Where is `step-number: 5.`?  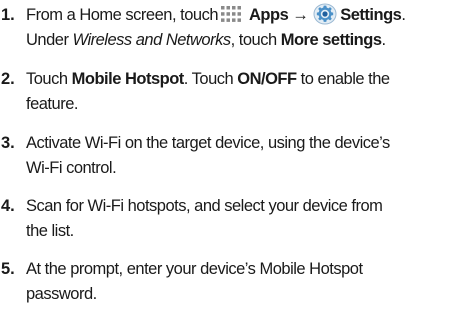 step-number: 5. is located at coordinates (8, 269).